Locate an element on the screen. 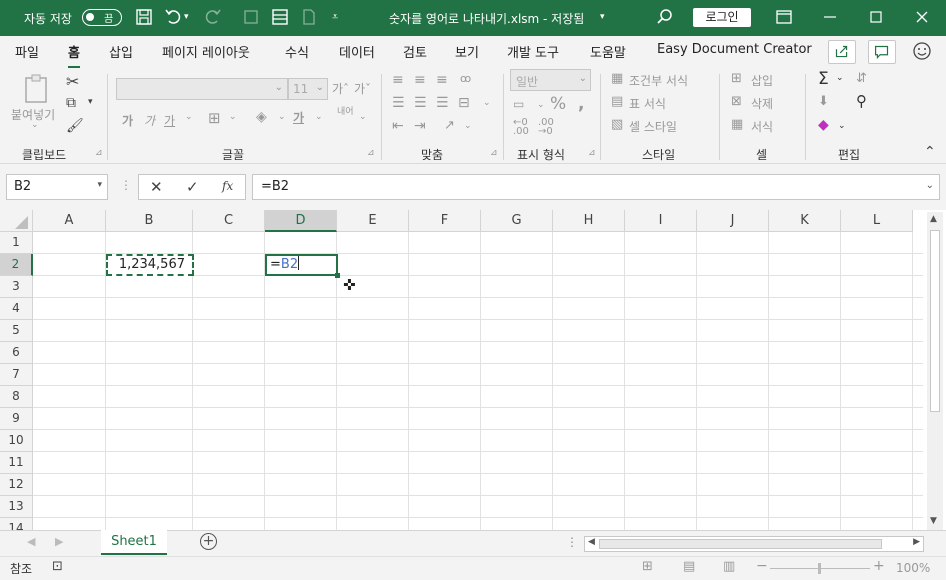  horizontal-scrollbar: ◀ ▶ is located at coordinates (754, 544).